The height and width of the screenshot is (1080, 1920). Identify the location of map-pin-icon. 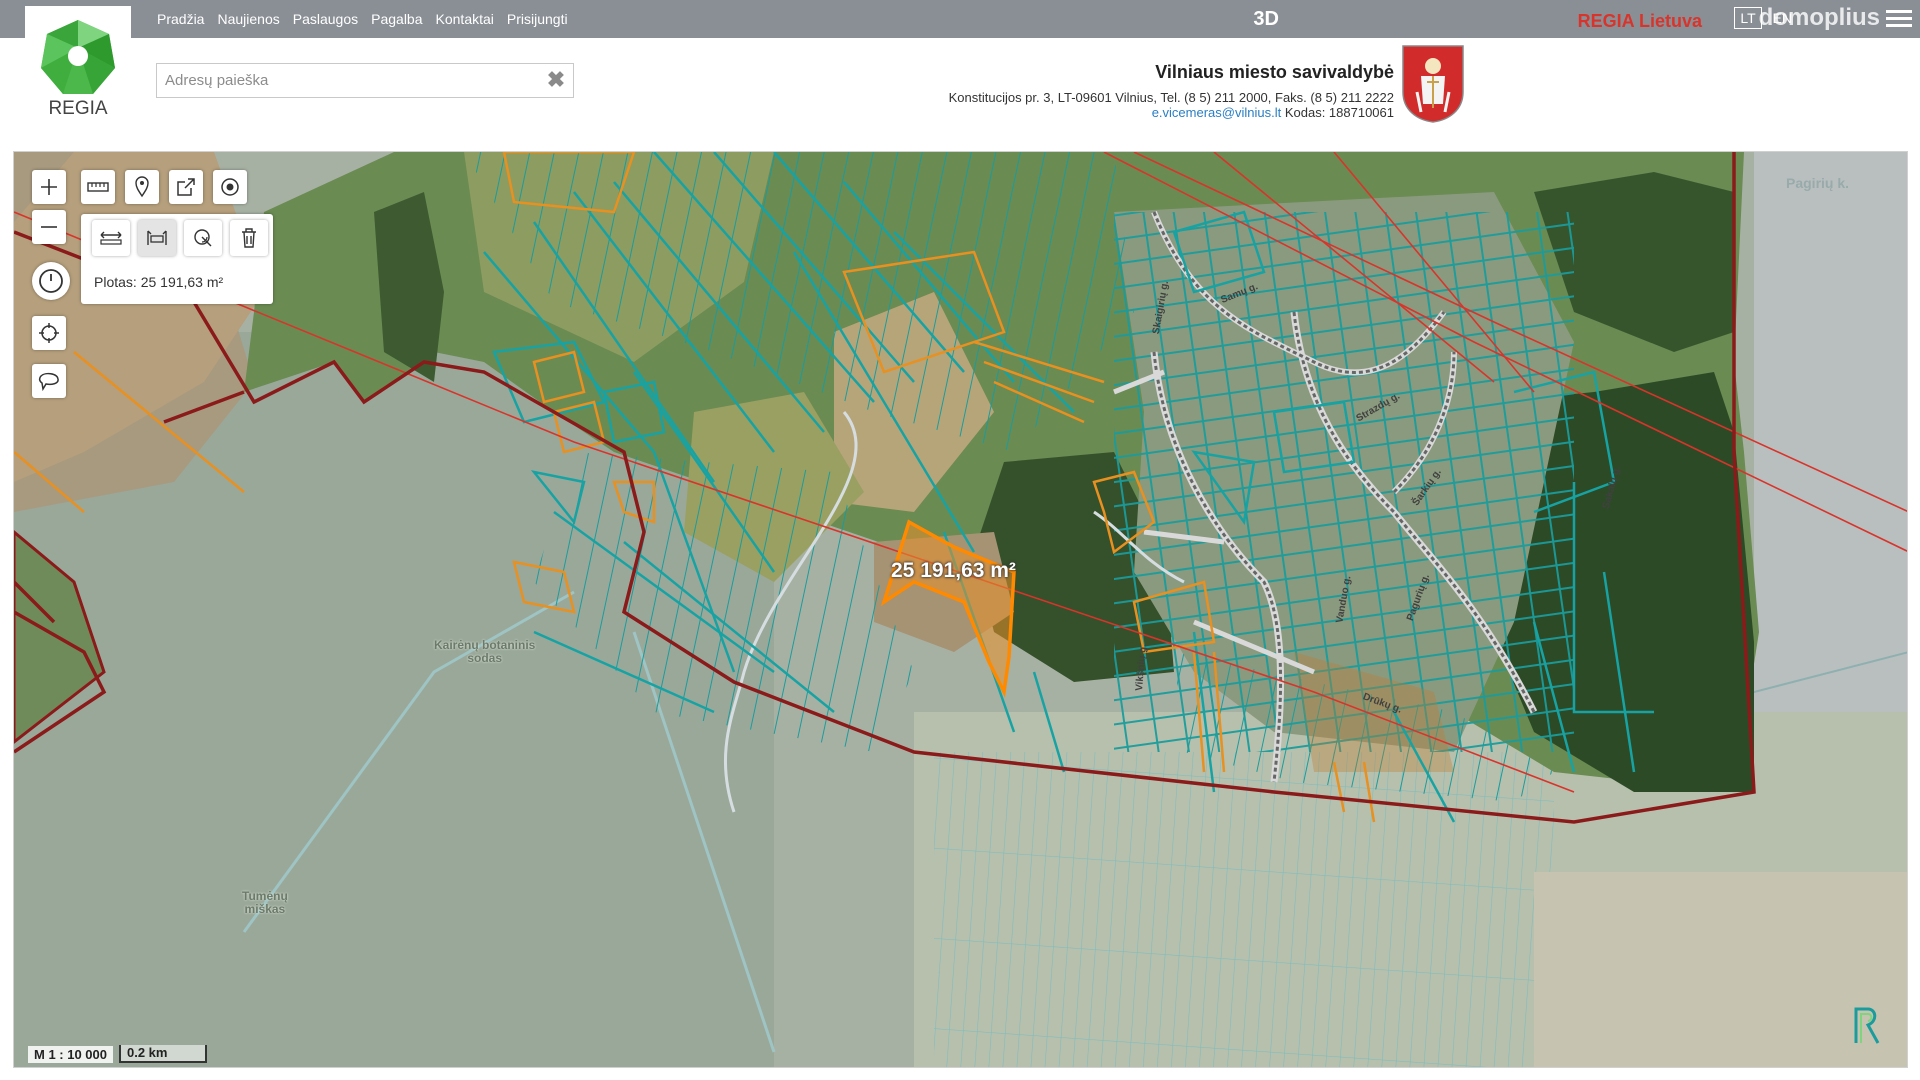
(142, 187).